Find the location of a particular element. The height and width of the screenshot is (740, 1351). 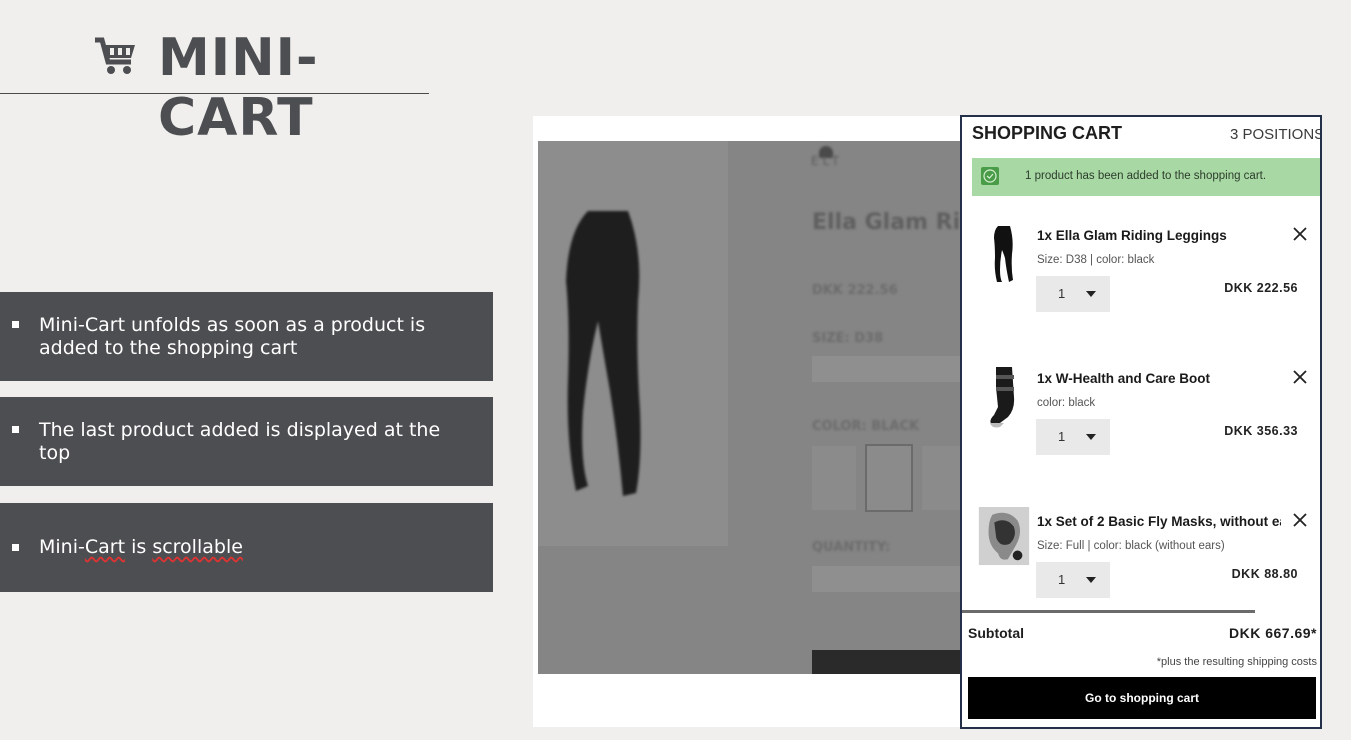

slide-title: MINI-CART is located at coordinates (238, 88).